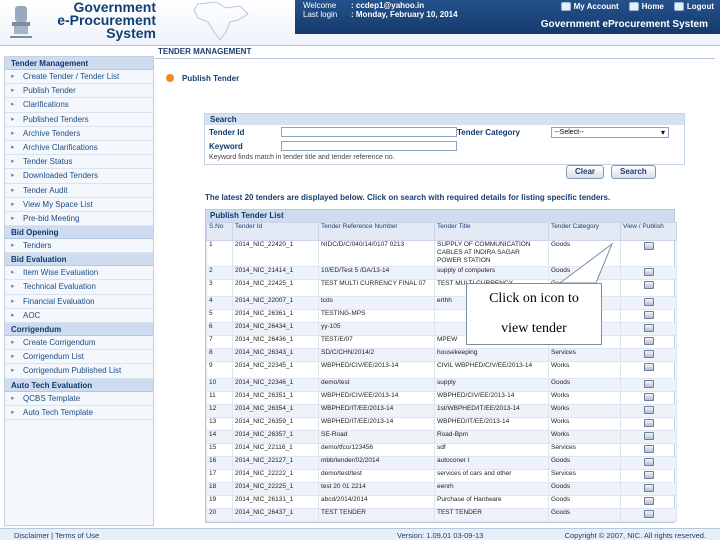  What do you see at coordinates (79, 91) in the screenshot?
I see `sidebar-item: Publish Tender` at bounding box center [79, 91].